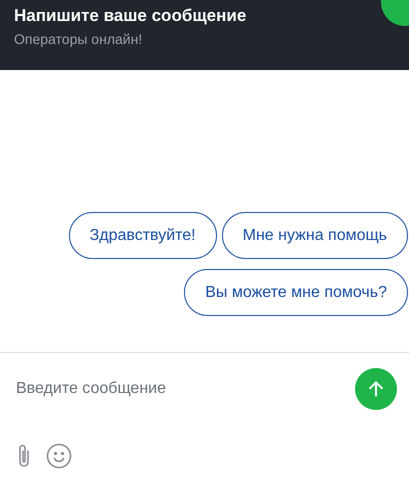 This screenshot has height=480, width=409. What do you see at coordinates (131, 16) in the screenshot?
I see `chat-title: Напишите ваше сообщение` at bounding box center [131, 16].